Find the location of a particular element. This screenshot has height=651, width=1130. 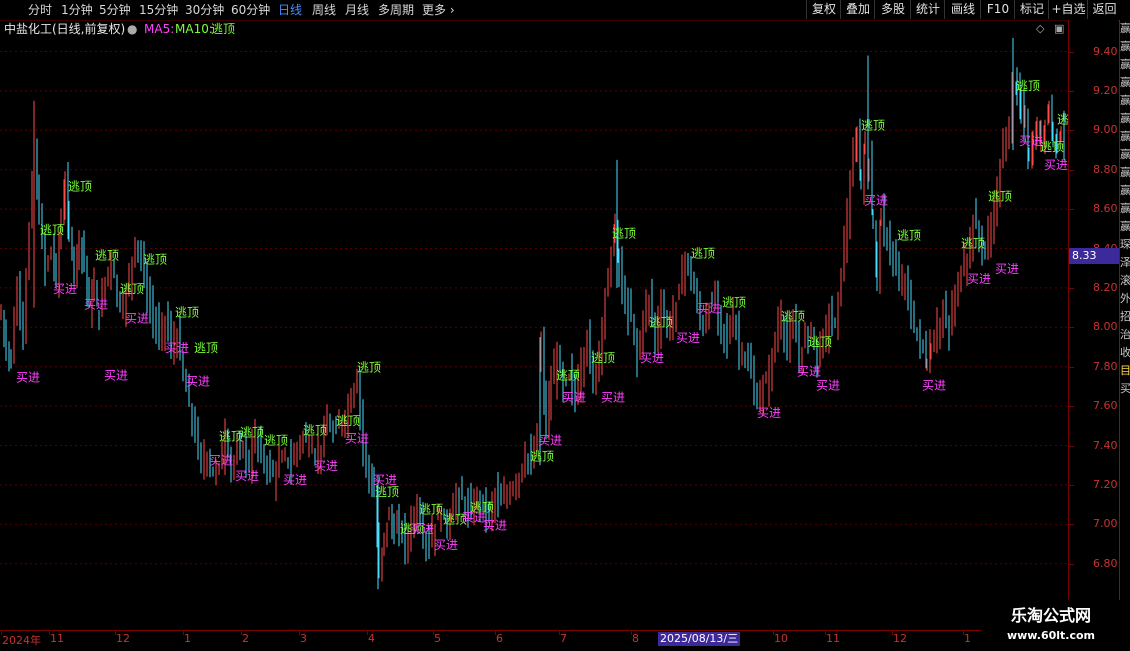

time-label-2: 12 is located at coordinates (123, 638).